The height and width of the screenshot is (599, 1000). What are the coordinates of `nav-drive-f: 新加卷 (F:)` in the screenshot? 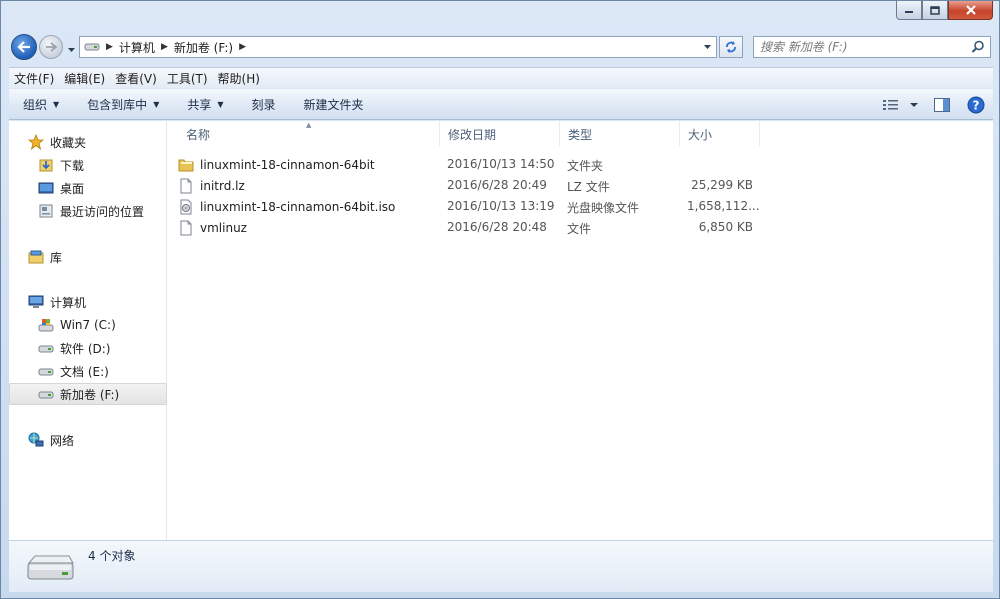 It's located at (88, 394).